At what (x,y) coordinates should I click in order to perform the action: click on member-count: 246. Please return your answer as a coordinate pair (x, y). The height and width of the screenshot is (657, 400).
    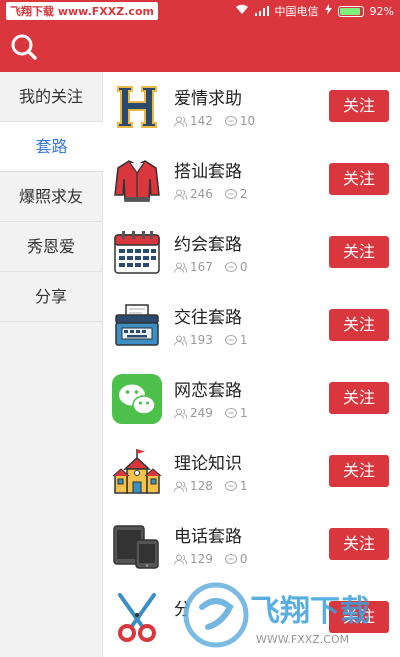
    Looking at the image, I should click on (201, 194).